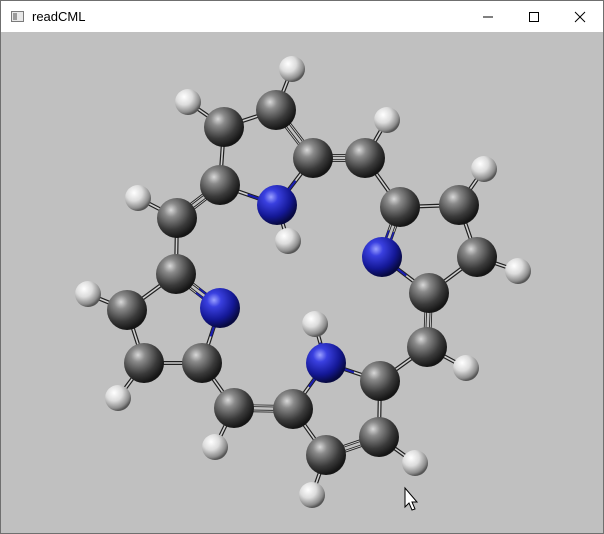 This screenshot has width=604, height=534. I want to click on title-bar: readCML, so click(302, 16).